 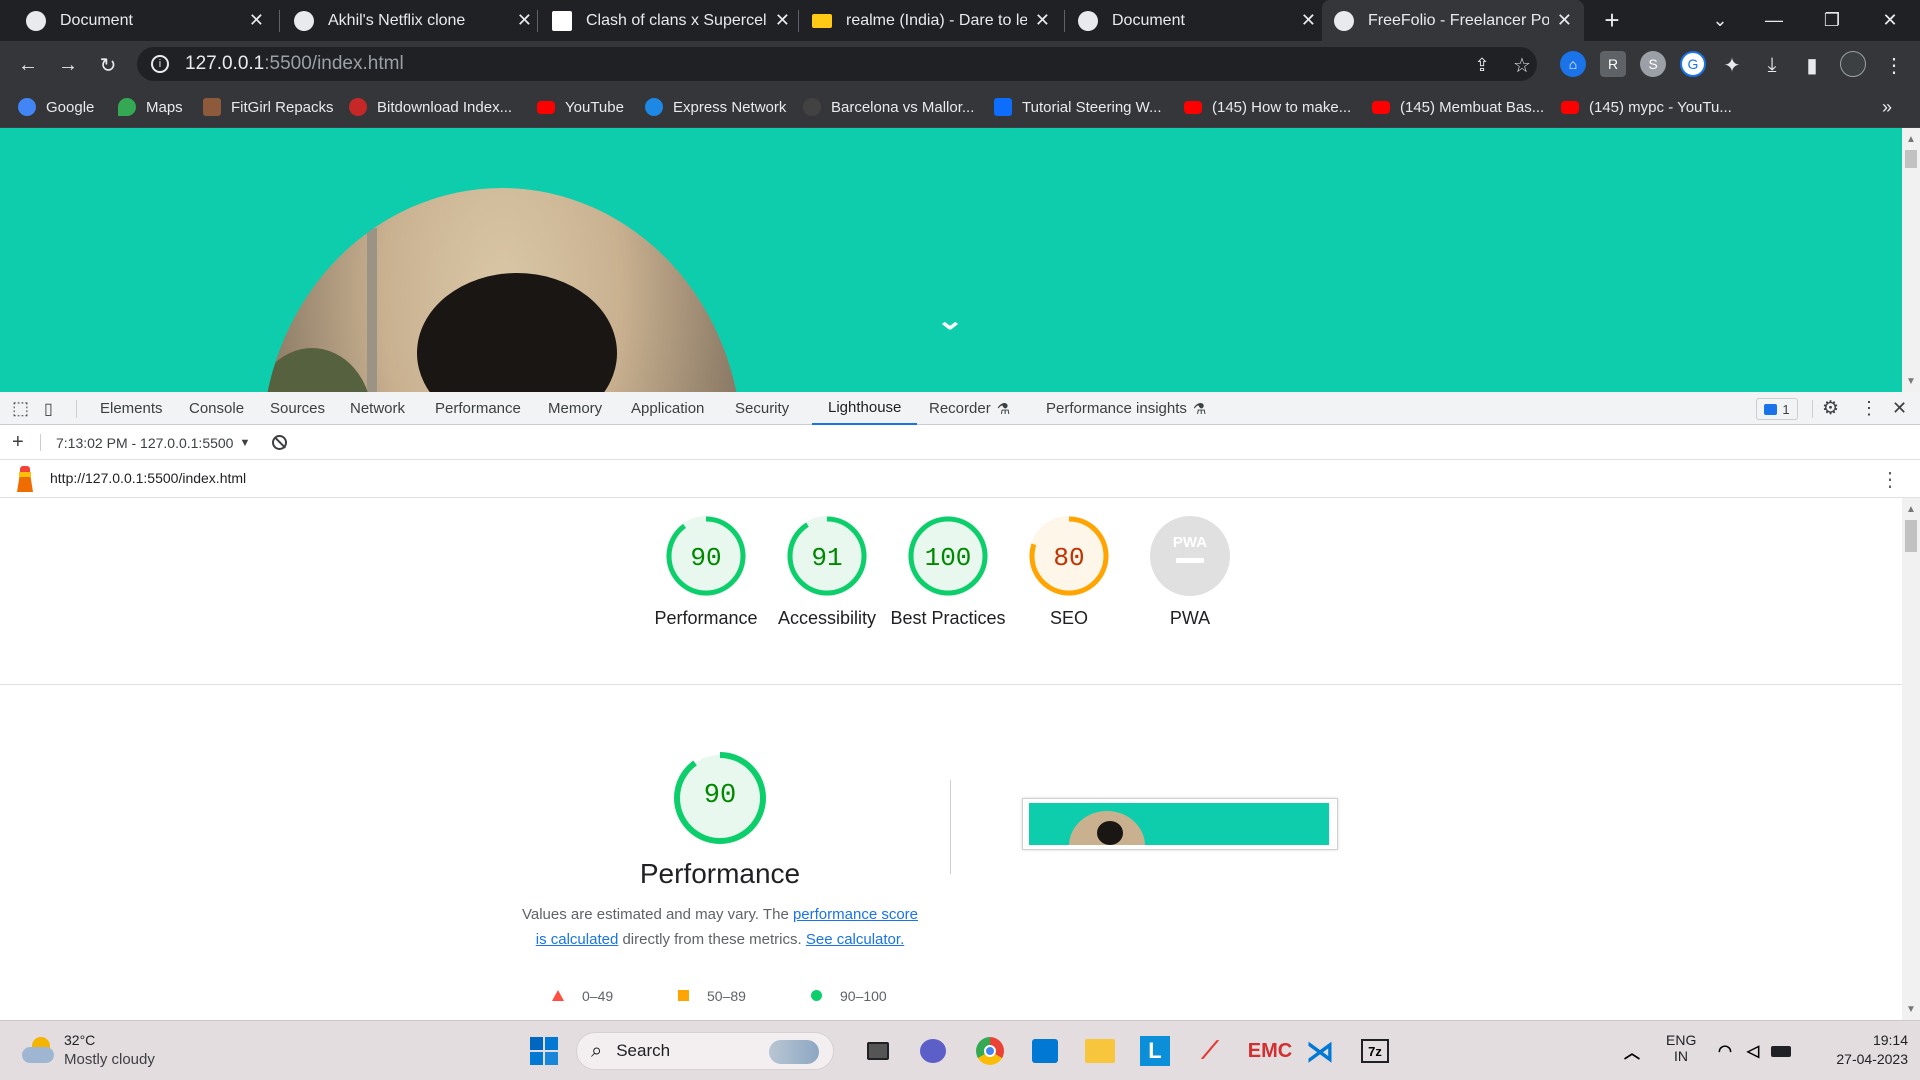 I want to click on gauge-label-performance: Performance, so click(x=706, y=618).